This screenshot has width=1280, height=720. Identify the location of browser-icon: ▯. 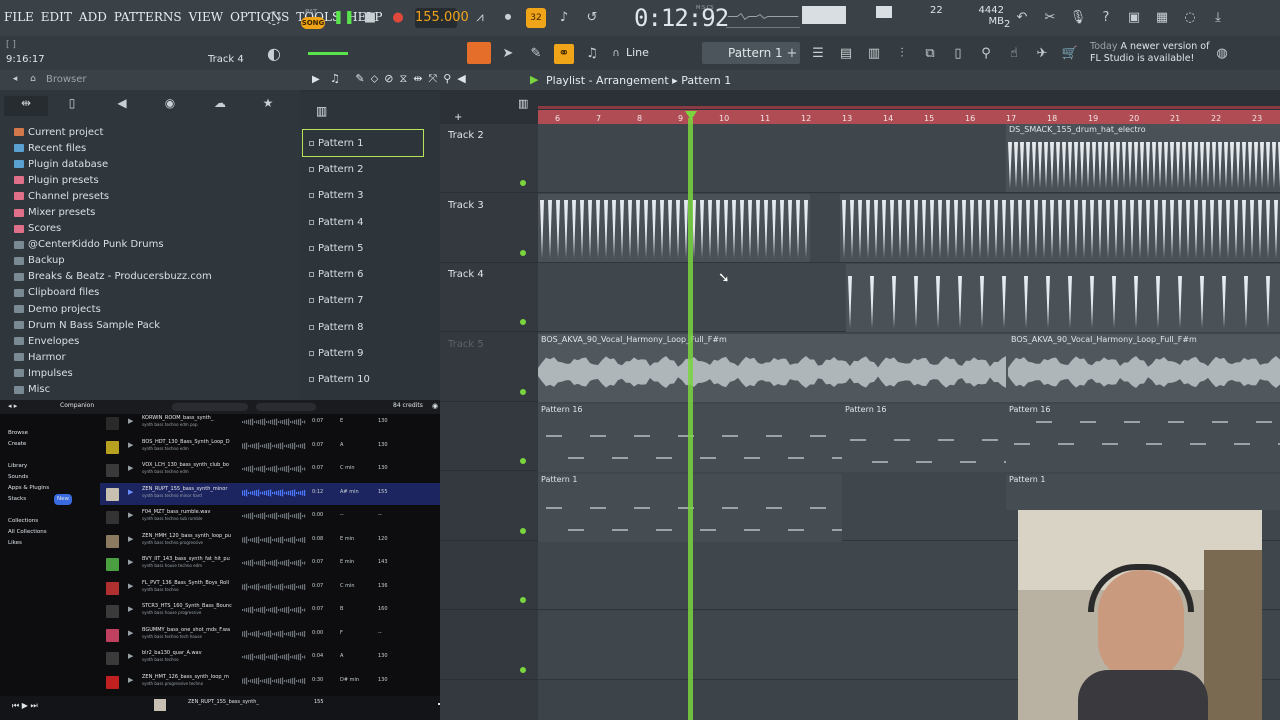
(958, 54).